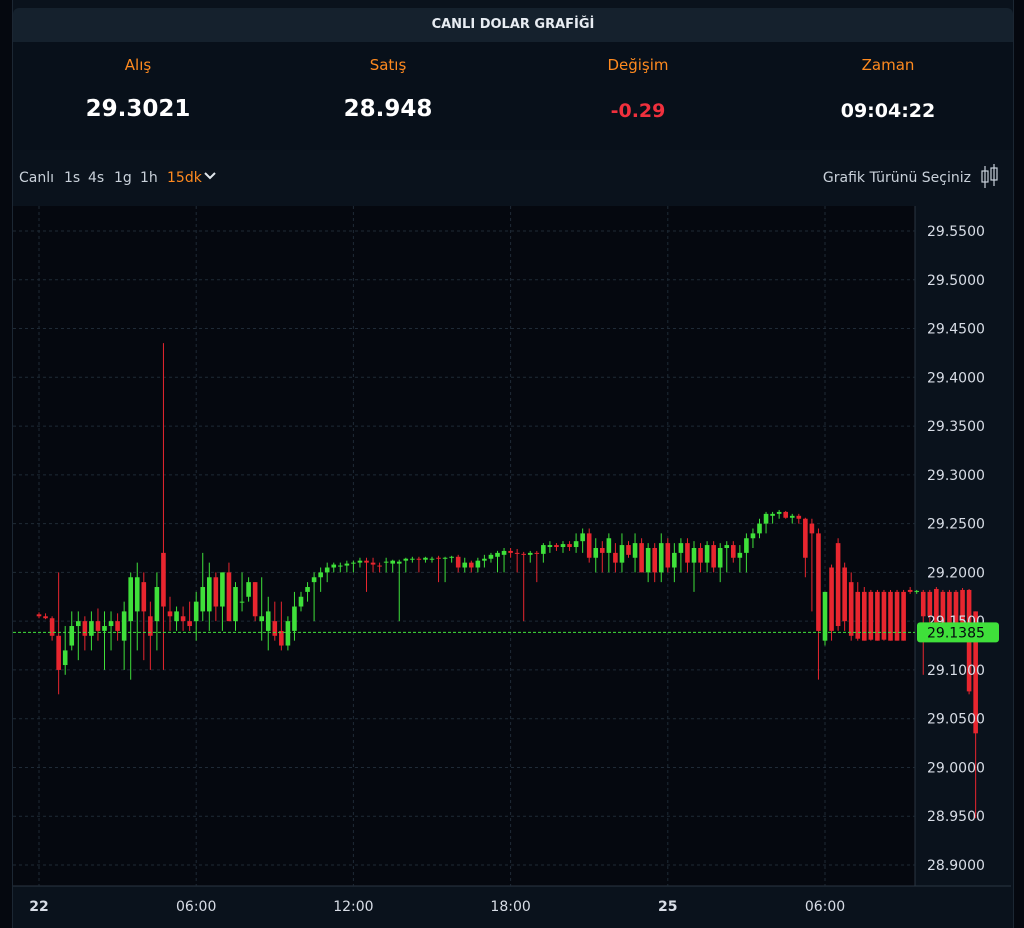 This screenshot has width=1024, height=928. I want to click on y-tick-label: 29.4000, so click(956, 378).